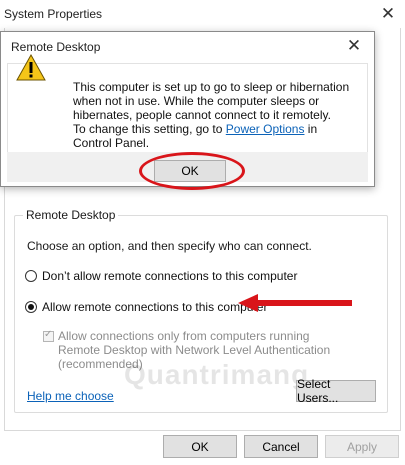 This screenshot has width=405, height=465. What do you see at coordinates (70, 396) in the screenshot?
I see `help-me-choose-link: Help me choose` at bounding box center [70, 396].